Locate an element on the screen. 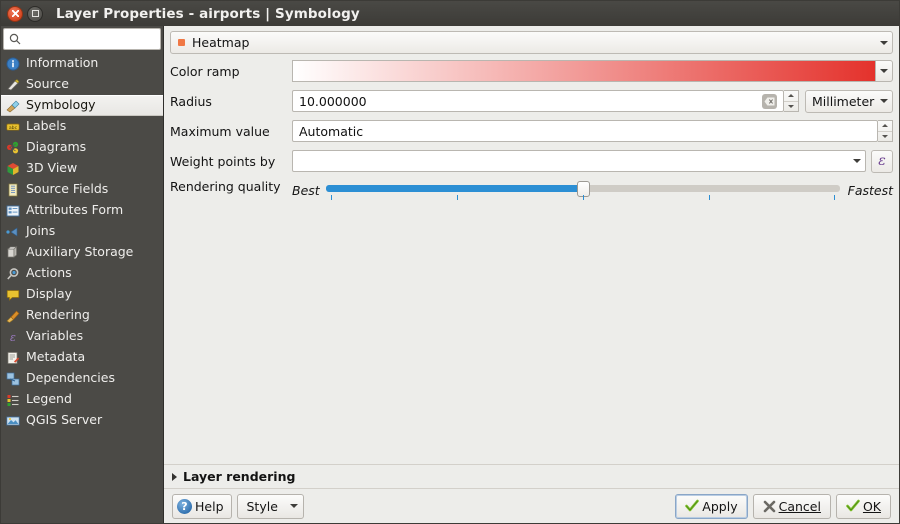 The height and width of the screenshot is (524, 900). cancel-button: Cancel is located at coordinates (791, 506).